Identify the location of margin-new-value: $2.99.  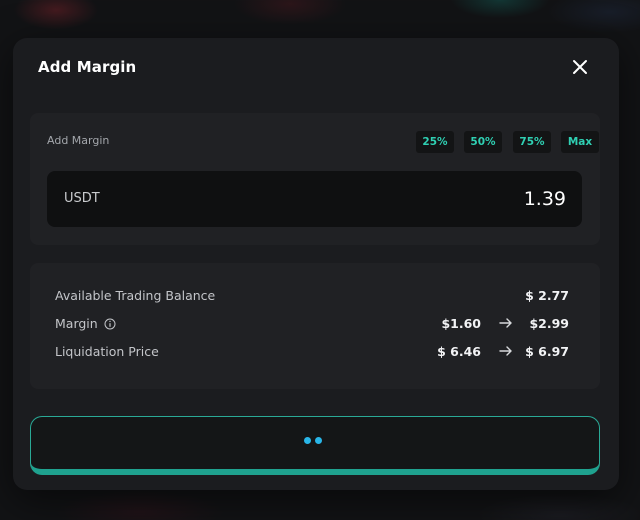
(549, 323).